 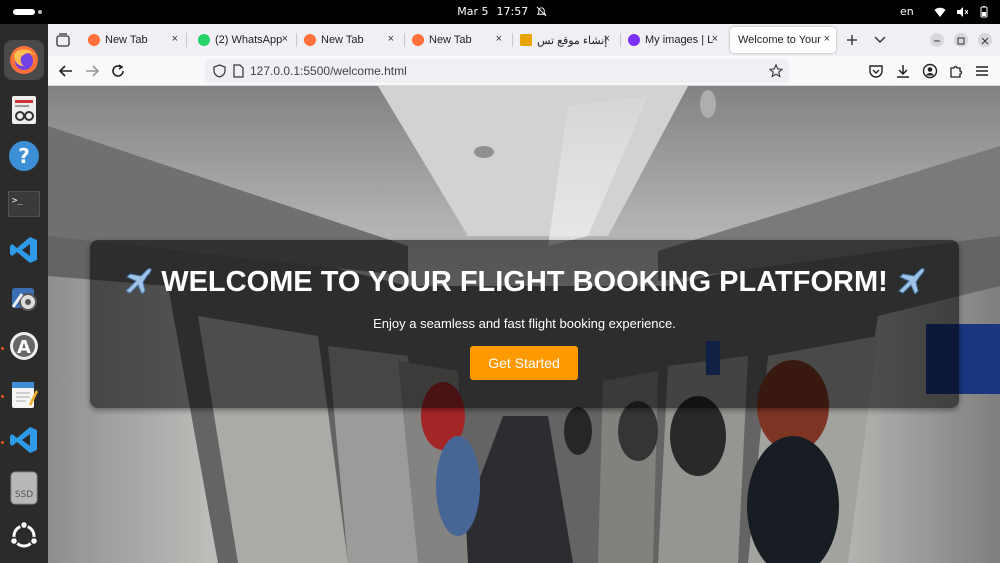 I want to click on forward-arrow-icon, so click(x=92, y=71).